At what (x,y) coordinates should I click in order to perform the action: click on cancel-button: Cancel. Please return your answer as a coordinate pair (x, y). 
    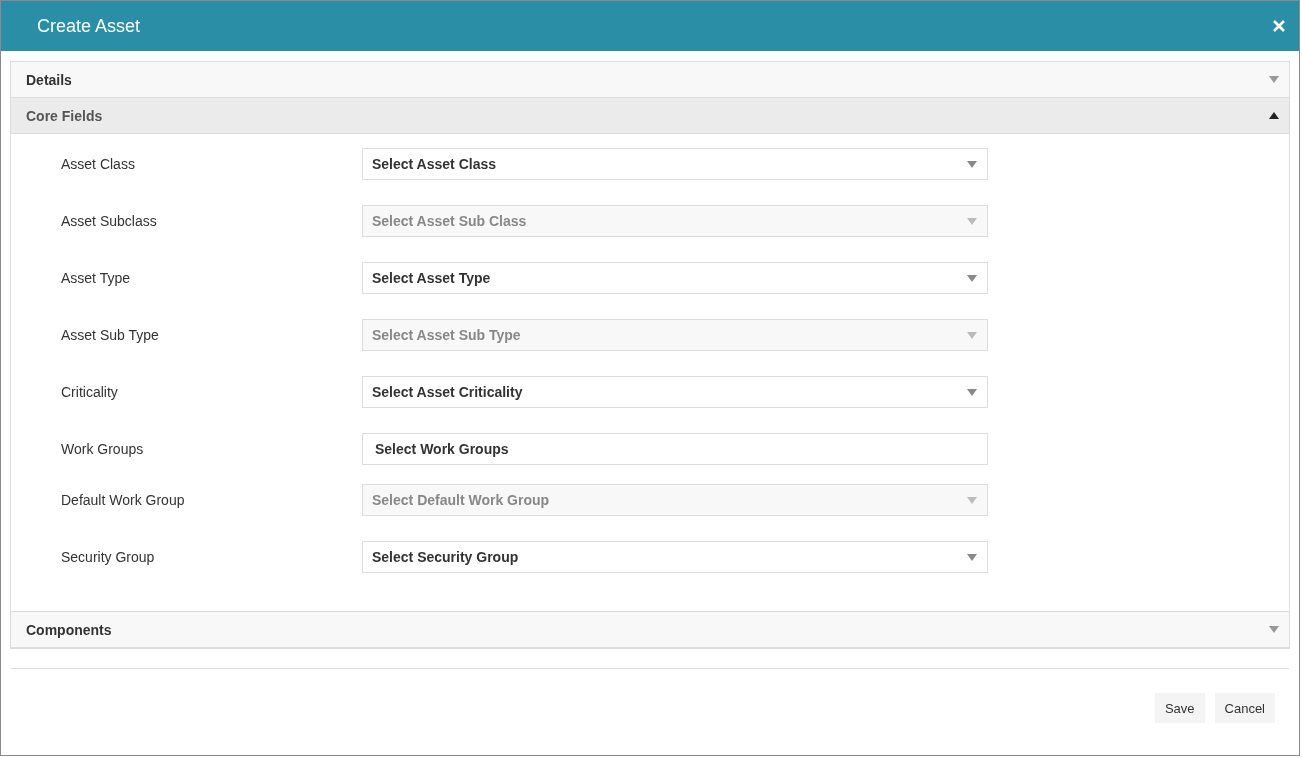
    Looking at the image, I should click on (1244, 708).